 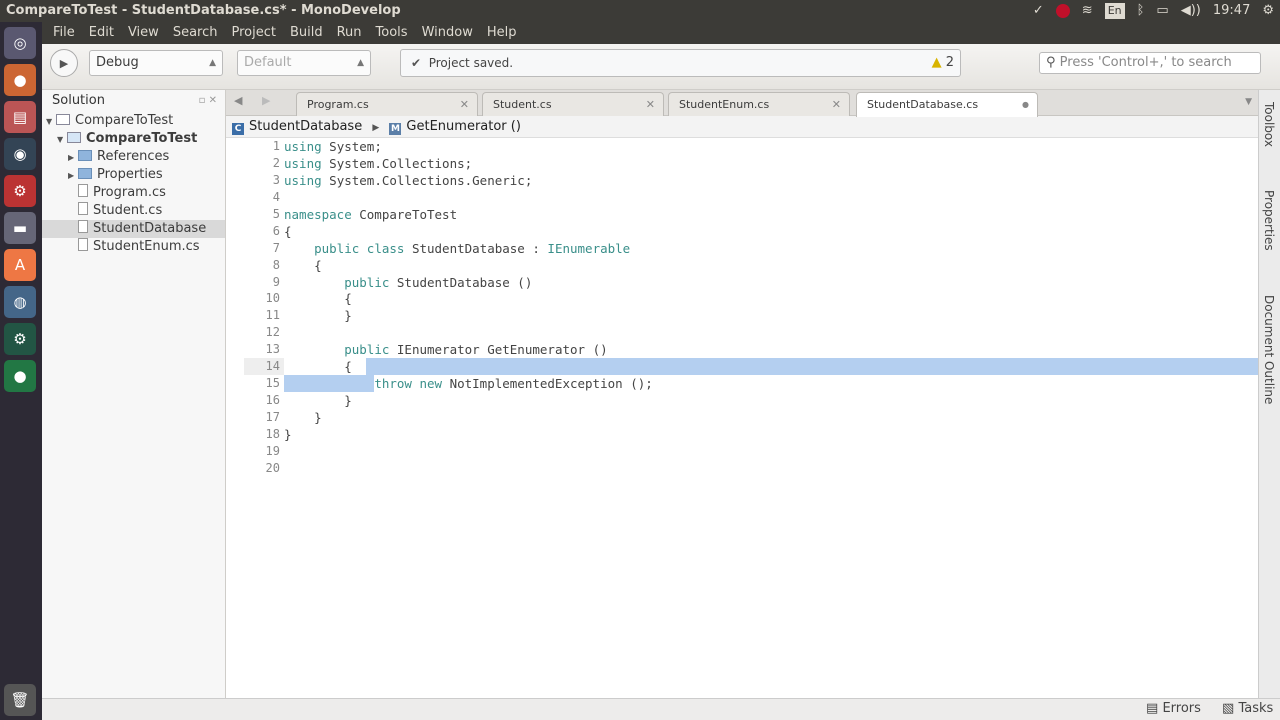 I want to click on code-line: 11 }, so click(x=751, y=315).